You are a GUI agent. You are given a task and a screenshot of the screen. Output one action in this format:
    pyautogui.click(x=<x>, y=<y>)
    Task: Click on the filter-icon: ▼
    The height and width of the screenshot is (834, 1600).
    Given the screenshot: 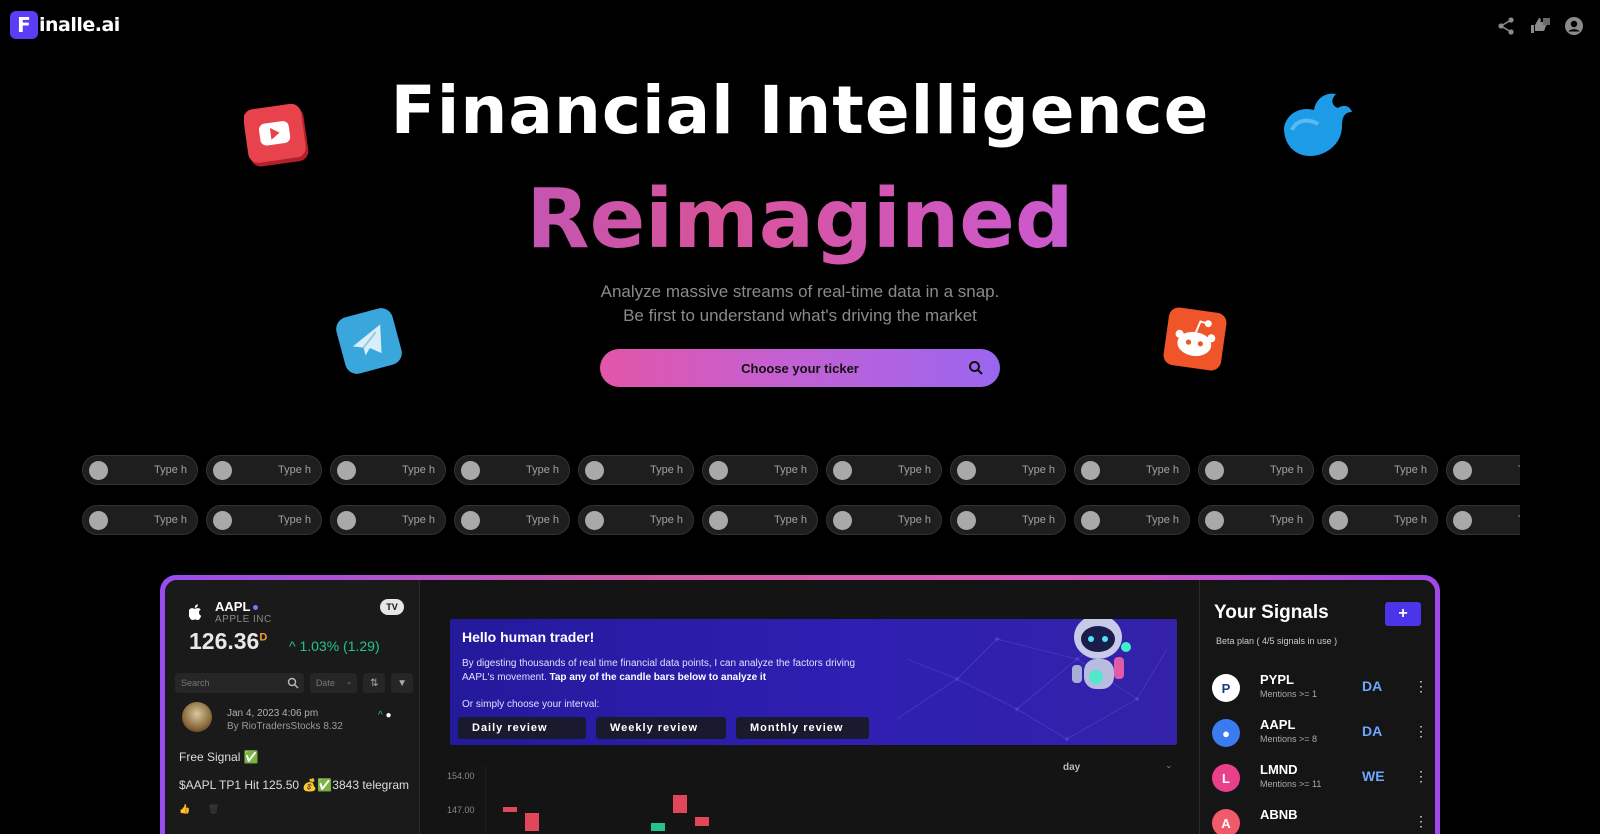 What is the action you would take?
    pyautogui.click(x=402, y=683)
    